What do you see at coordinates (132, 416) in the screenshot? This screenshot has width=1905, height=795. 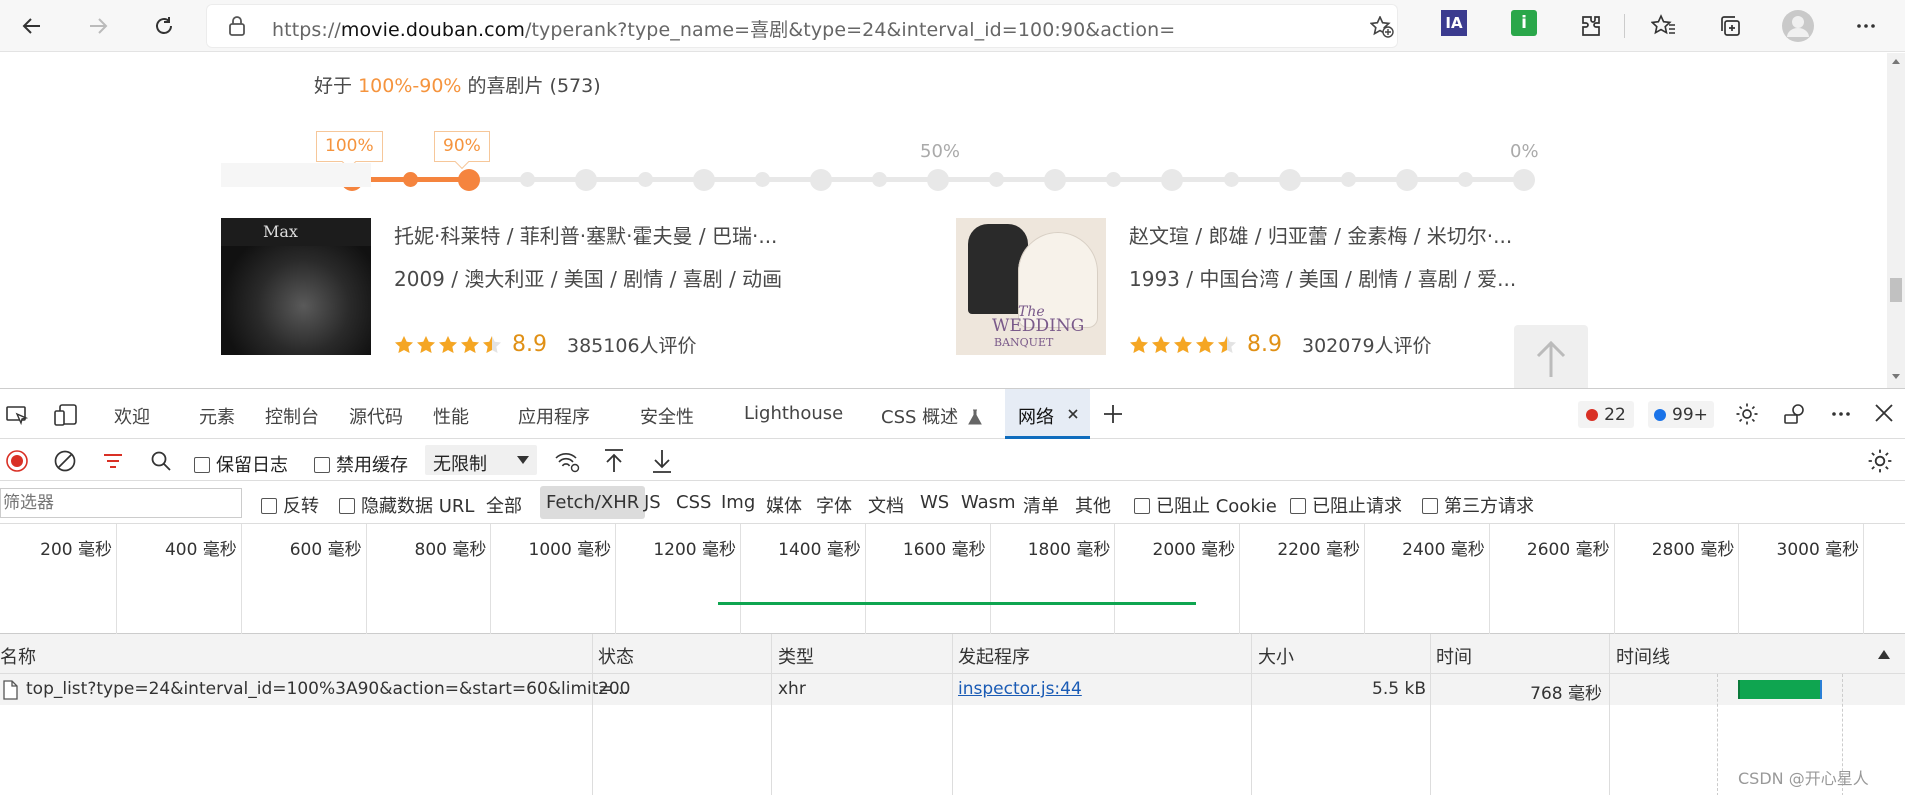 I see `tab-welcome: 欢迎` at bounding box center [132, 416].